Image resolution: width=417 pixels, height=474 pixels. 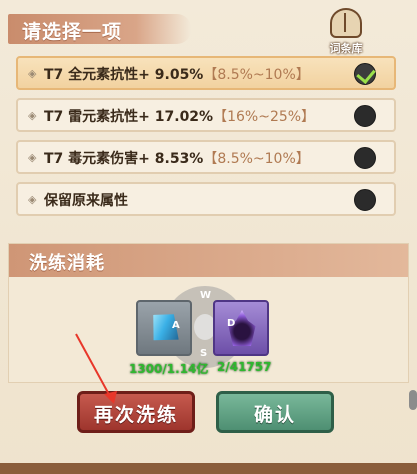 I want to click on side-handle, so click(x=413, y=400).